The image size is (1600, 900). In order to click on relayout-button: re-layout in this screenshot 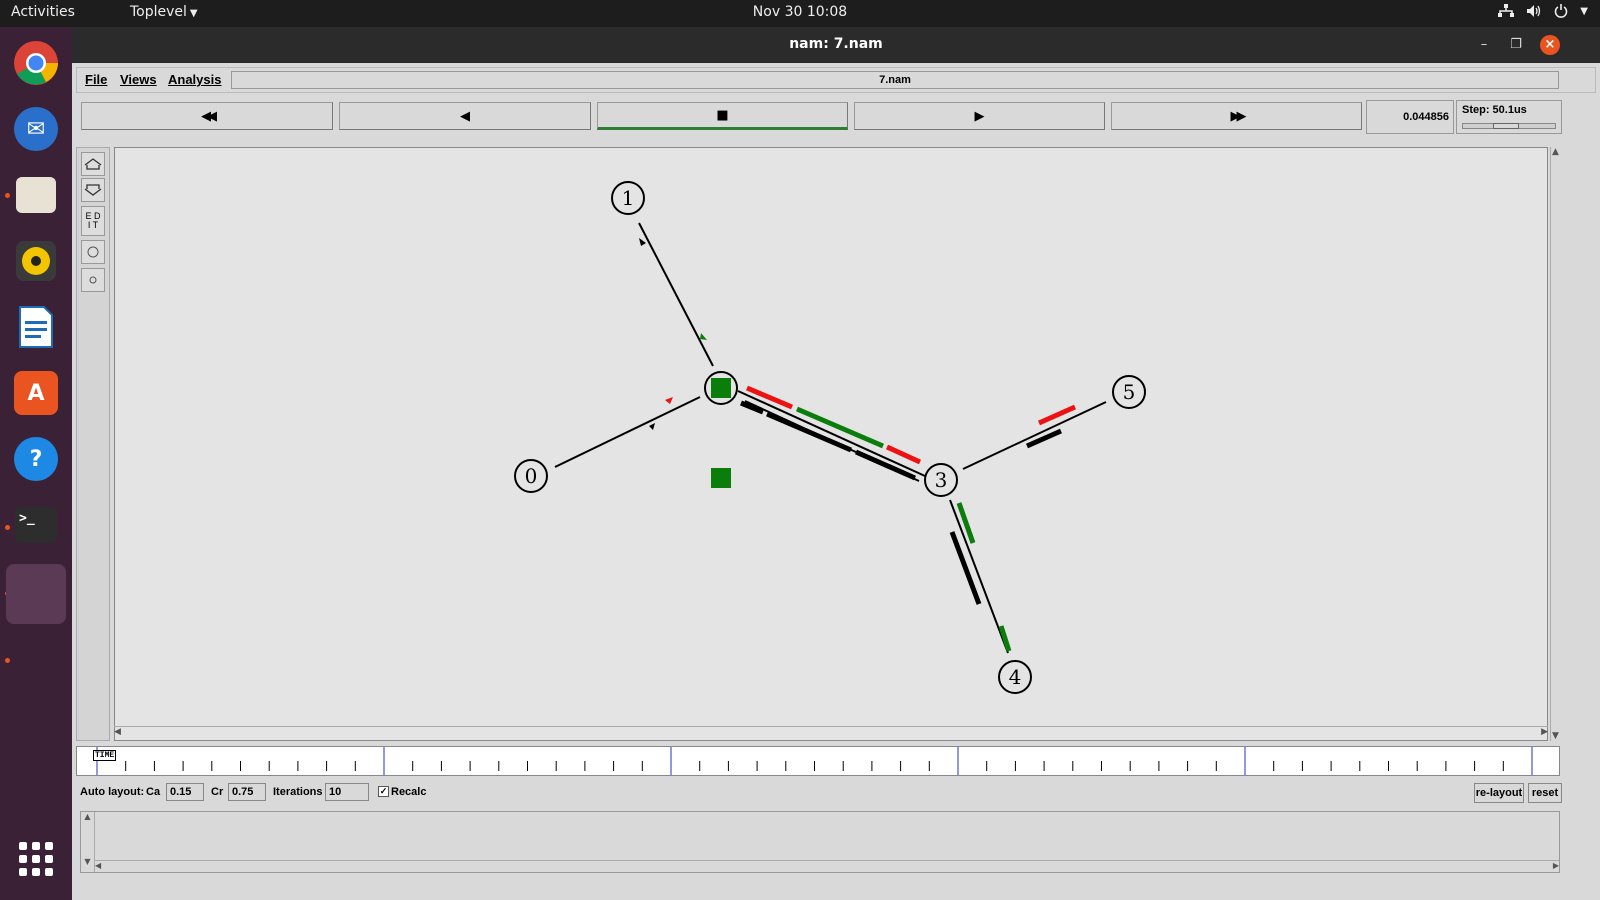, I will do `click(1499, 793)`.